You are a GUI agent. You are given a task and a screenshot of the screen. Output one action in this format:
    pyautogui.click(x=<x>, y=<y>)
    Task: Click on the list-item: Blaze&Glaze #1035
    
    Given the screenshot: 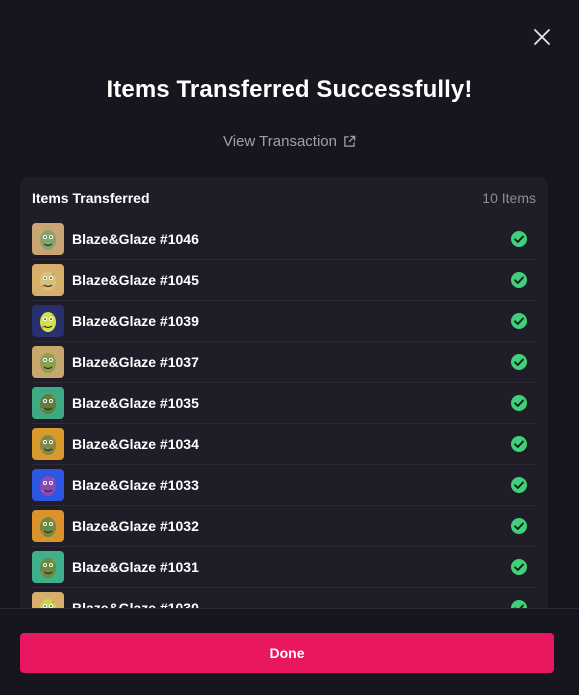 What is the action you would take?
    pyautogui.click(x=284, y=403)
    